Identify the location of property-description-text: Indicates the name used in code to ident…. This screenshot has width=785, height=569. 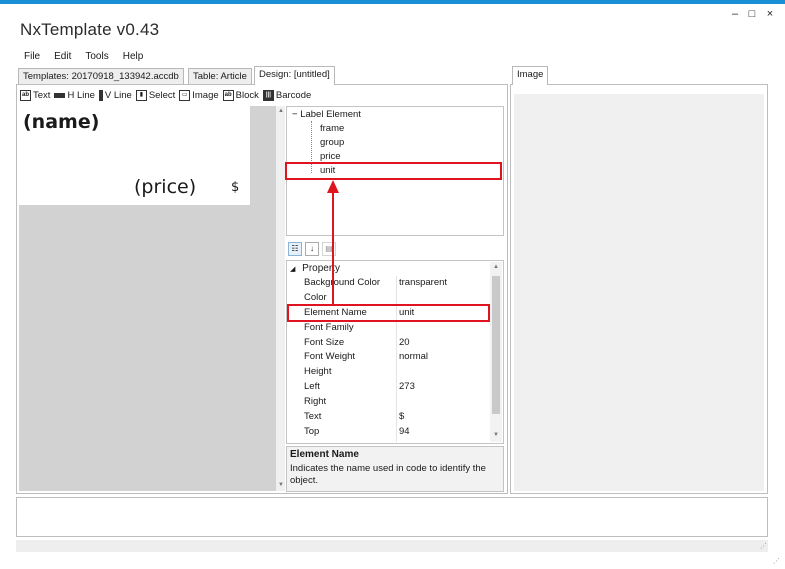
(388, 474).